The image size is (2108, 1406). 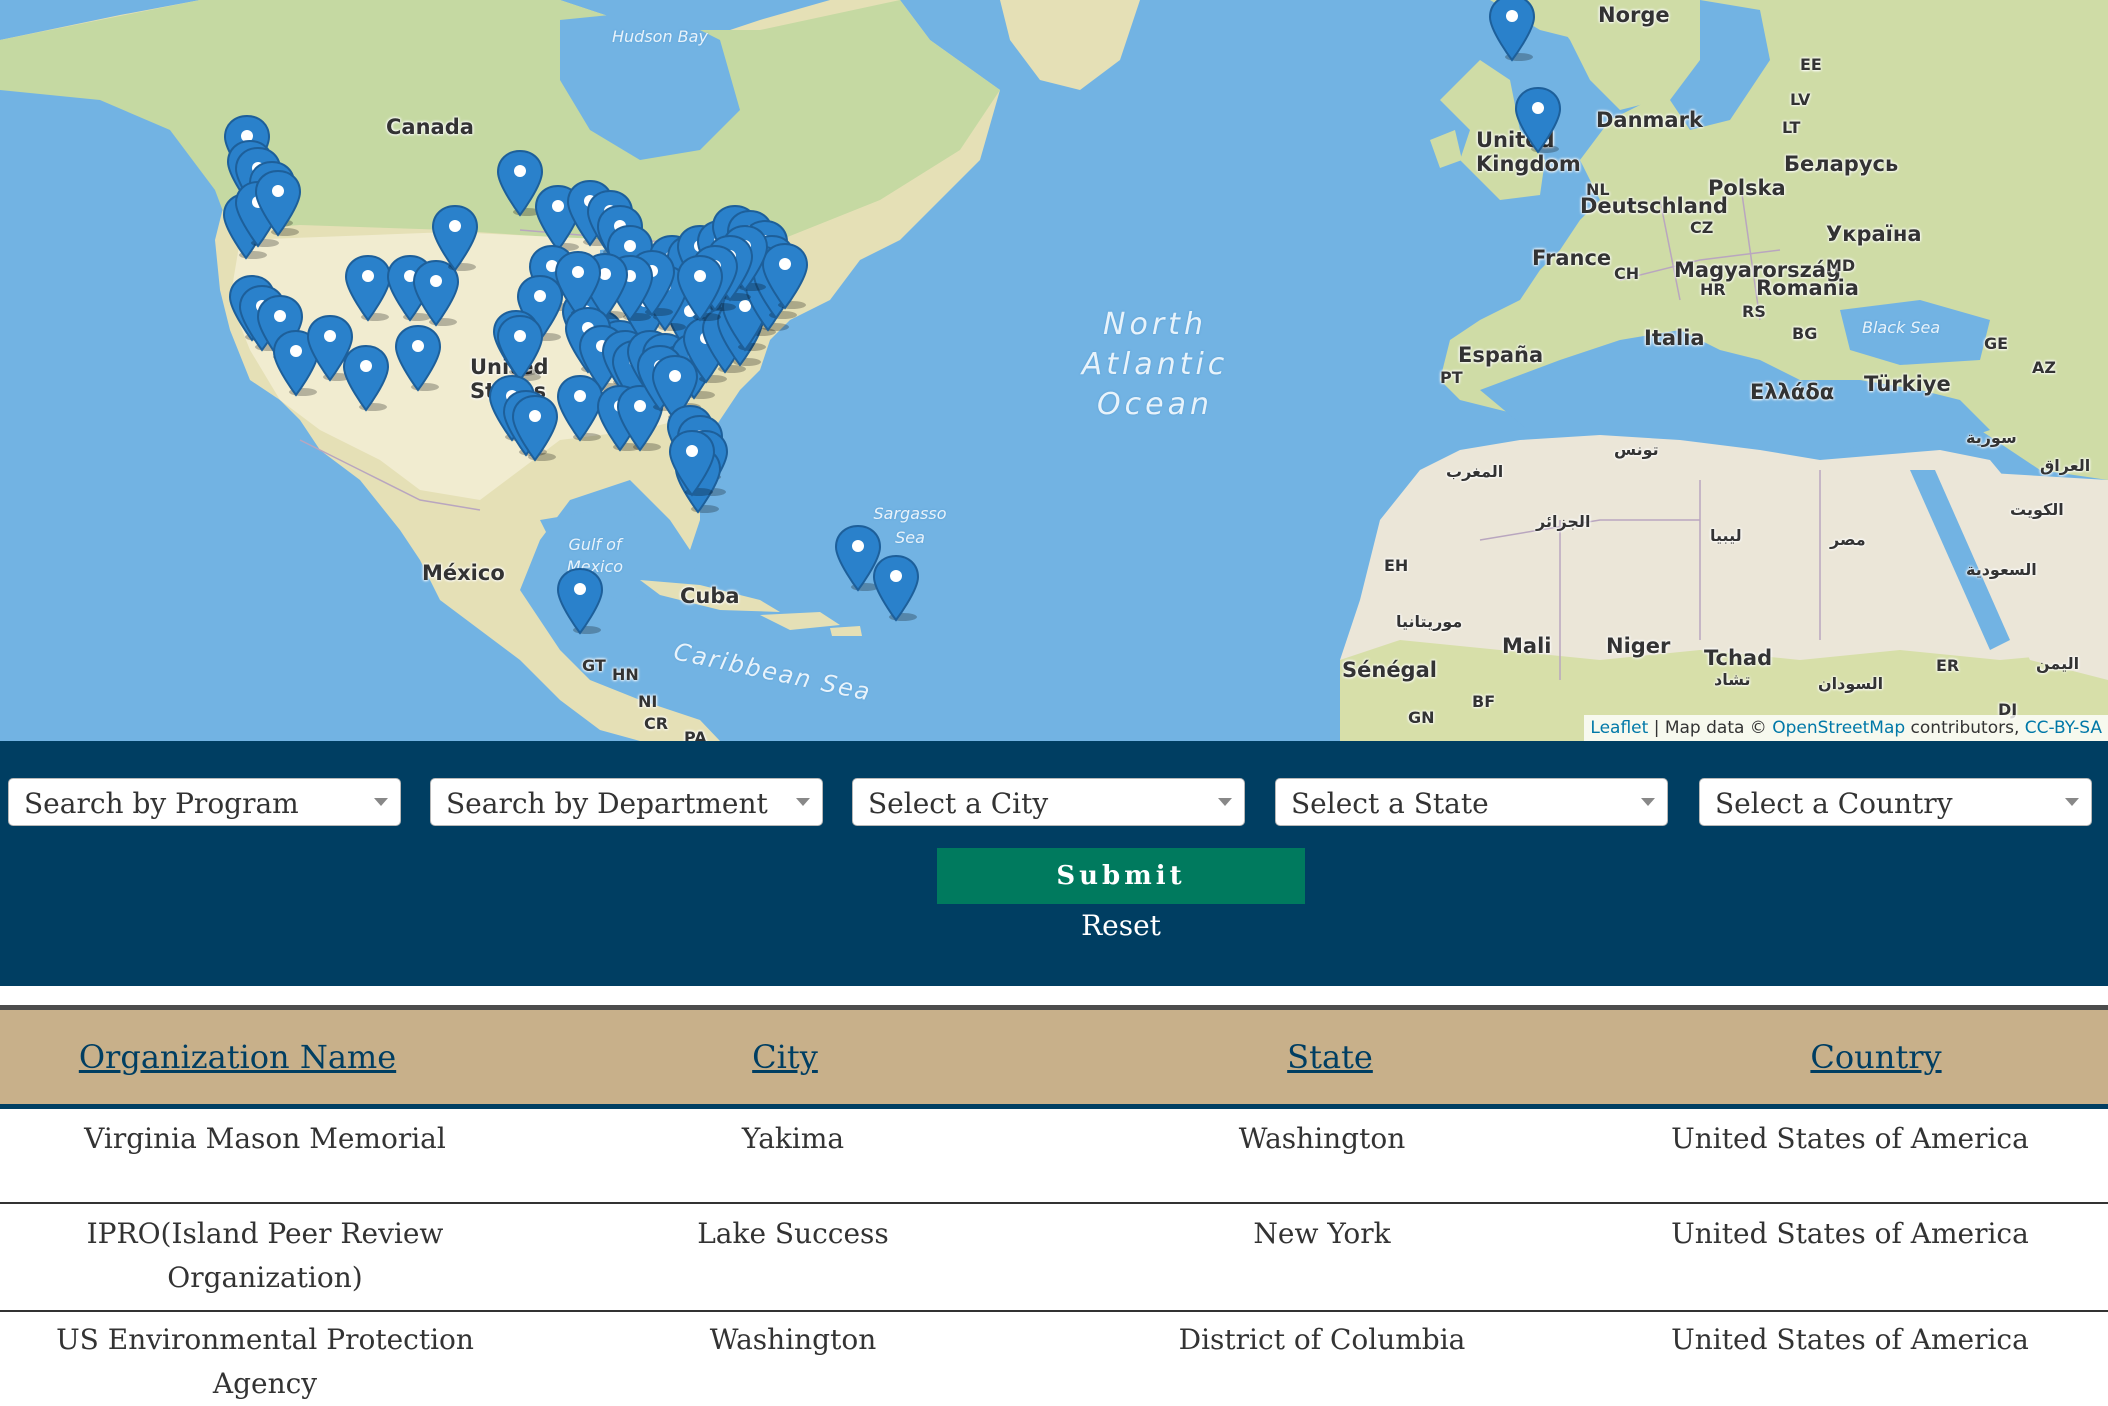 I want to click on map-label-ni: NI, so click(x=648, y=701).